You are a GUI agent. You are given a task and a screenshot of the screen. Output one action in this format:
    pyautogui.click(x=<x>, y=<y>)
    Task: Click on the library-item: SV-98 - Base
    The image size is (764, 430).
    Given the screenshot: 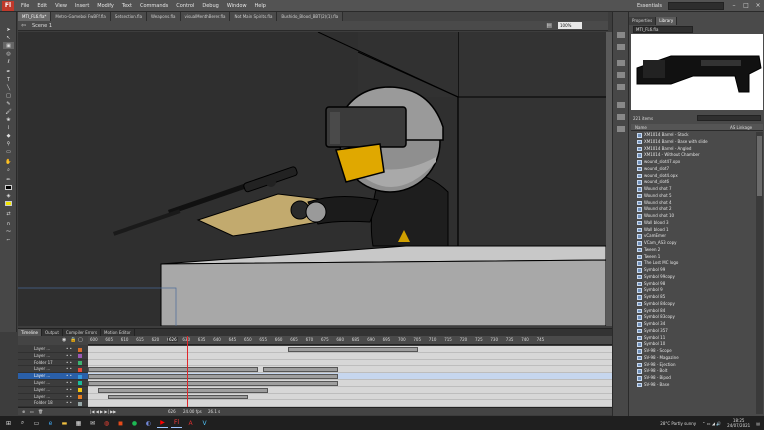 What is the action you would take?
    pyautogui.click(x=693, y=385)
    